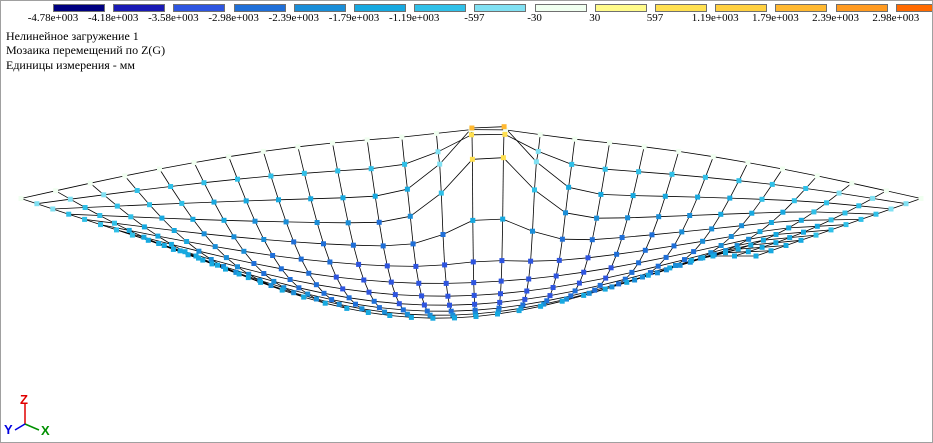  What do you see at coordinates (45, 430) in the screenshot?
I see `x-axis-label: X` at bounding box center [45, 430].